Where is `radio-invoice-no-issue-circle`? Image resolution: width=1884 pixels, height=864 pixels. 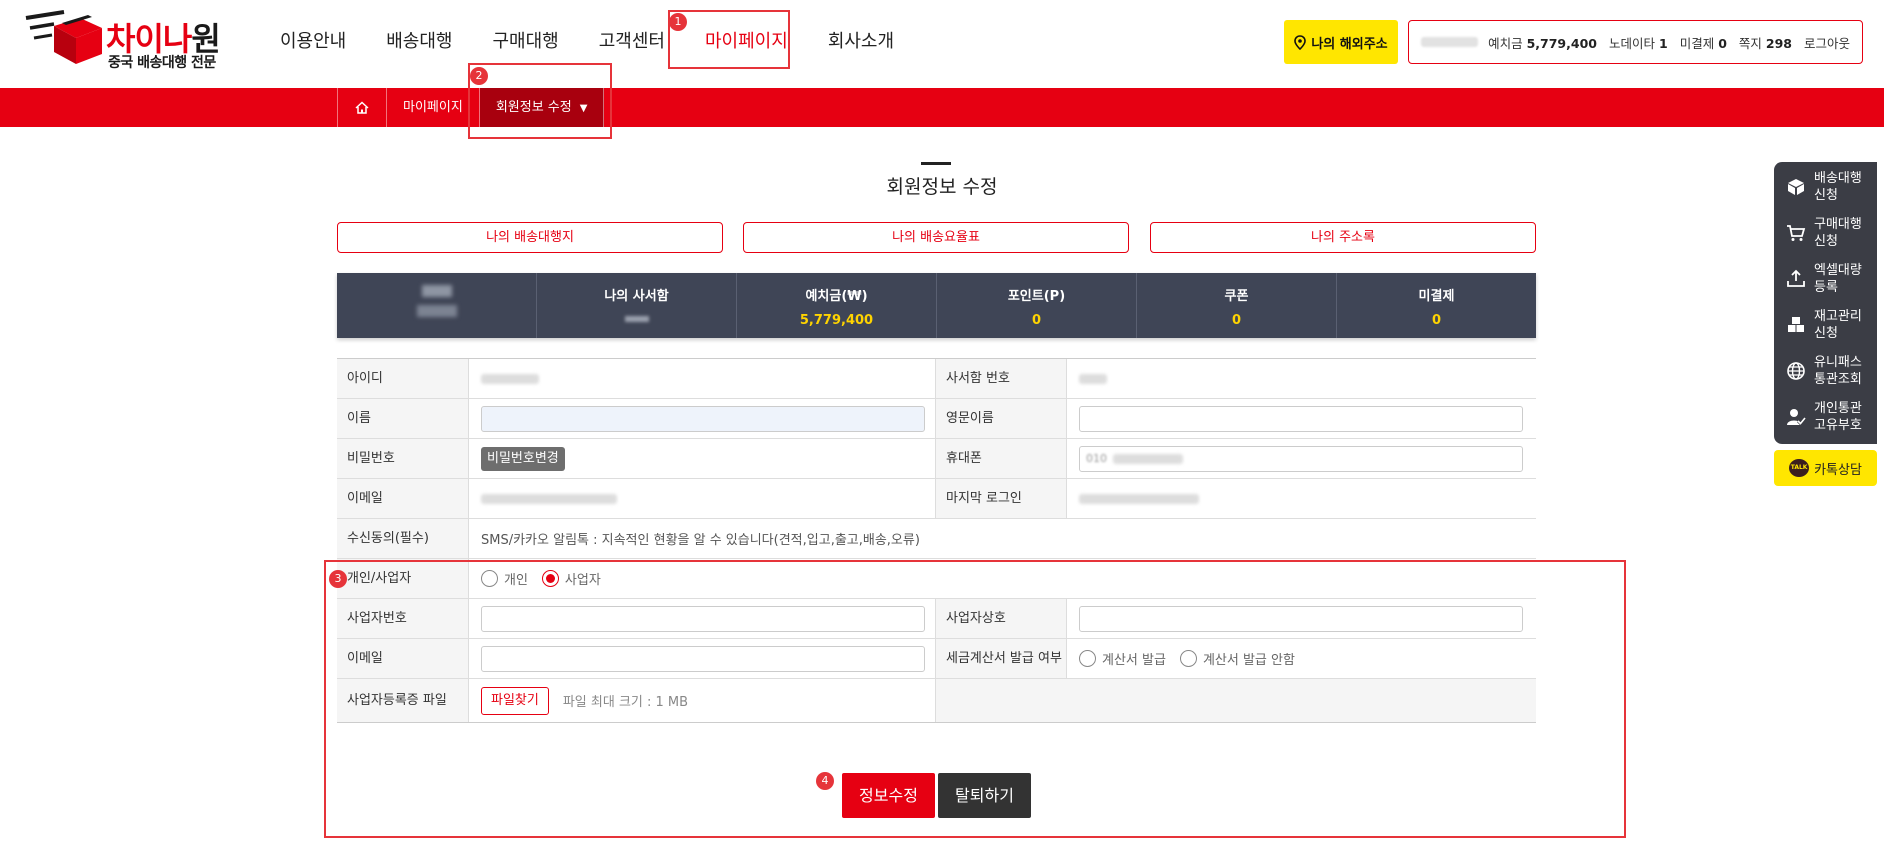 radio-invoice-no-issue-circle is located at coordinates (1188, 658).